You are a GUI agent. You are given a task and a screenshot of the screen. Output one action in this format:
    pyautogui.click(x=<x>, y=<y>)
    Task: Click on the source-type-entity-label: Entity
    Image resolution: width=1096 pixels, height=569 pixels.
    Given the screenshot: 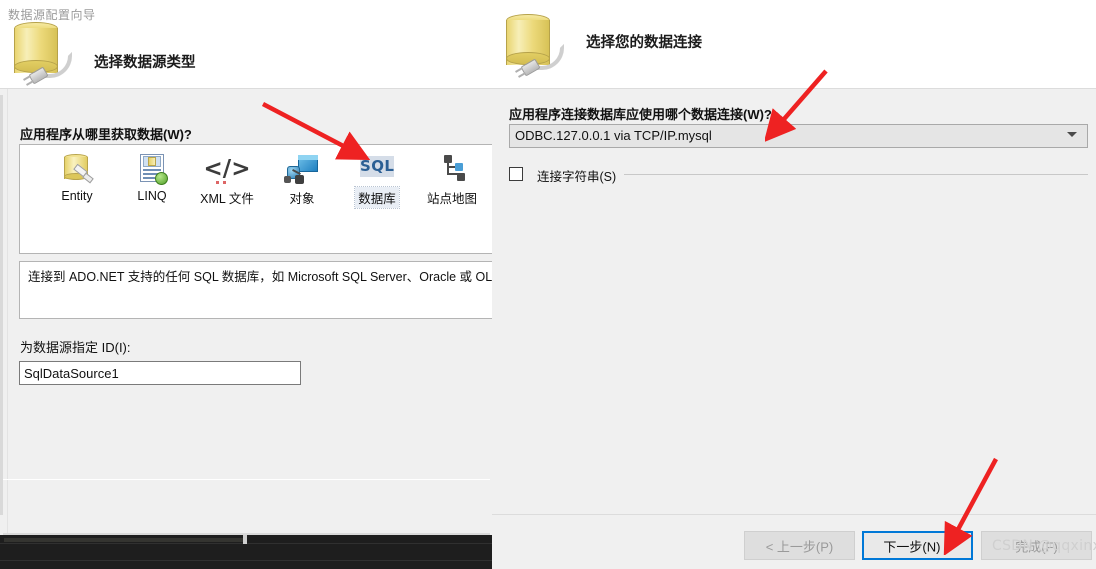 What is the action you would take?
    pyautogui.click(x=77, y=196)
    